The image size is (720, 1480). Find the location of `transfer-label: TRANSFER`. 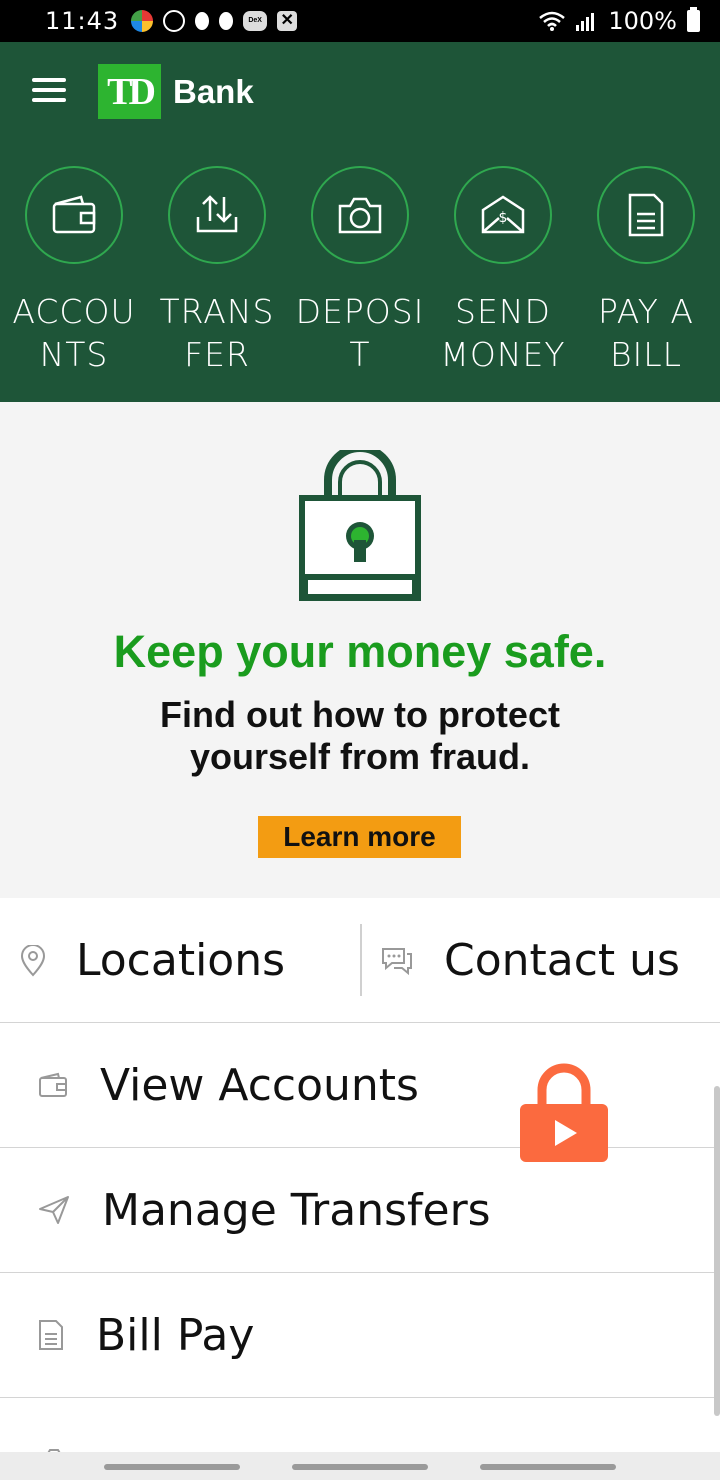

transfer-label: TRANSFER is located at coordinates (217, 333).